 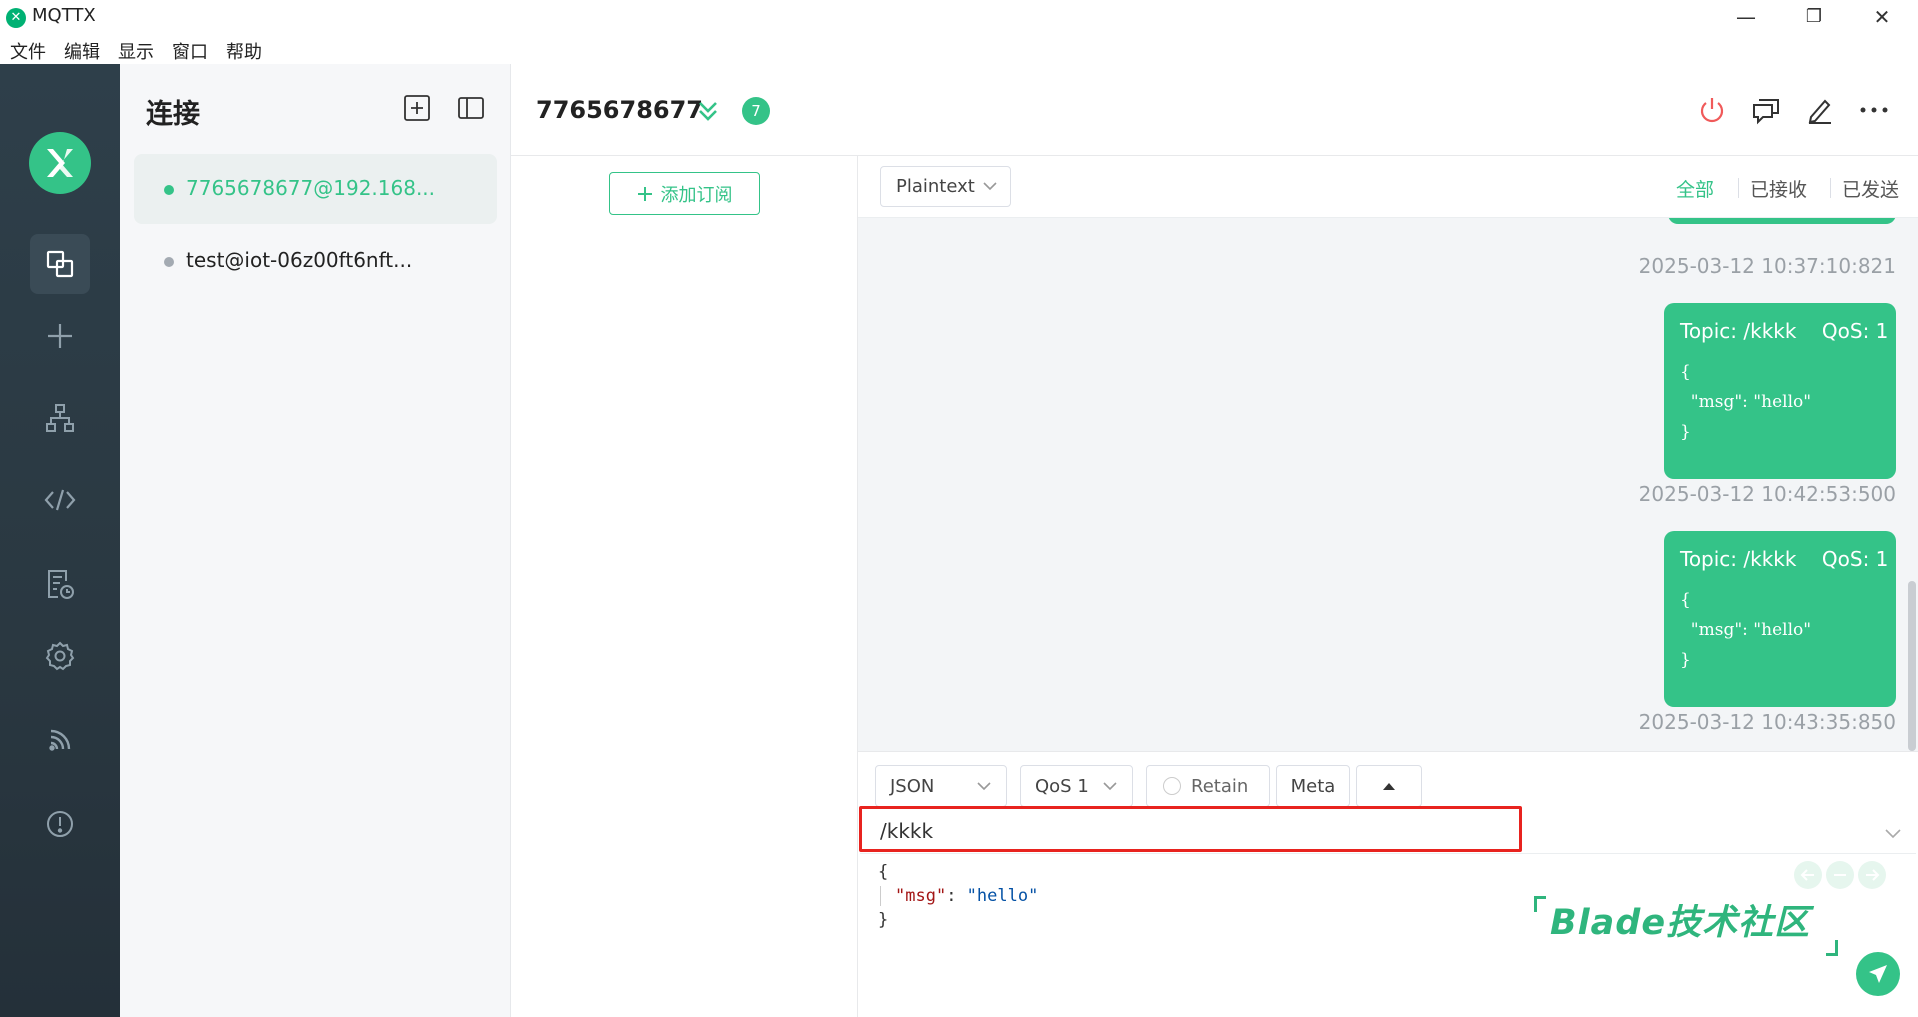 What do you see at coordinates (1767, 494) in the screenshot?
I see `message-time: 2025-03-12 10:42:53:500` at bounding box center [1767, 494].